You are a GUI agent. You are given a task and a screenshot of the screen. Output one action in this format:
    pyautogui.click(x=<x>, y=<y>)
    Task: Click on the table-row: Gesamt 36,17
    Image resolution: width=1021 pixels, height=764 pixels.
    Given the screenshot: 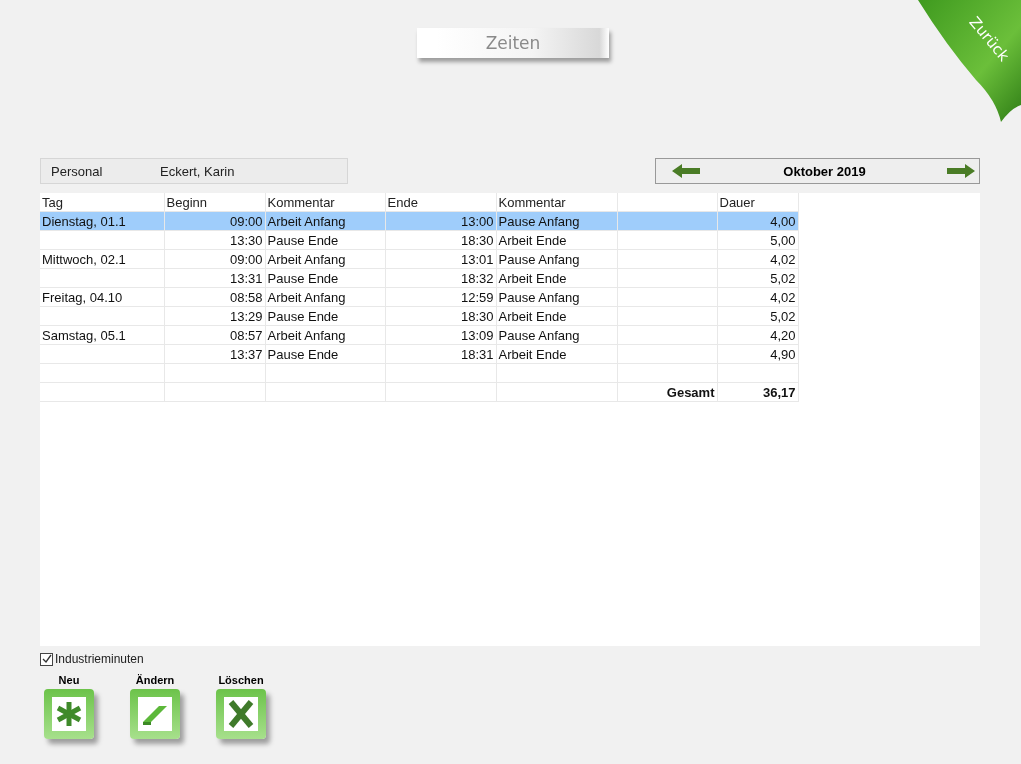 What is the action you would take?
    pyautogui.click(x=419, y=392)
    